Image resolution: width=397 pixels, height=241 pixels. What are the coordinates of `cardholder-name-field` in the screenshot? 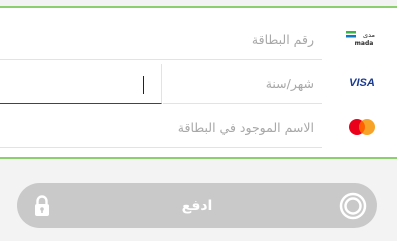 It's located at (161, 128).